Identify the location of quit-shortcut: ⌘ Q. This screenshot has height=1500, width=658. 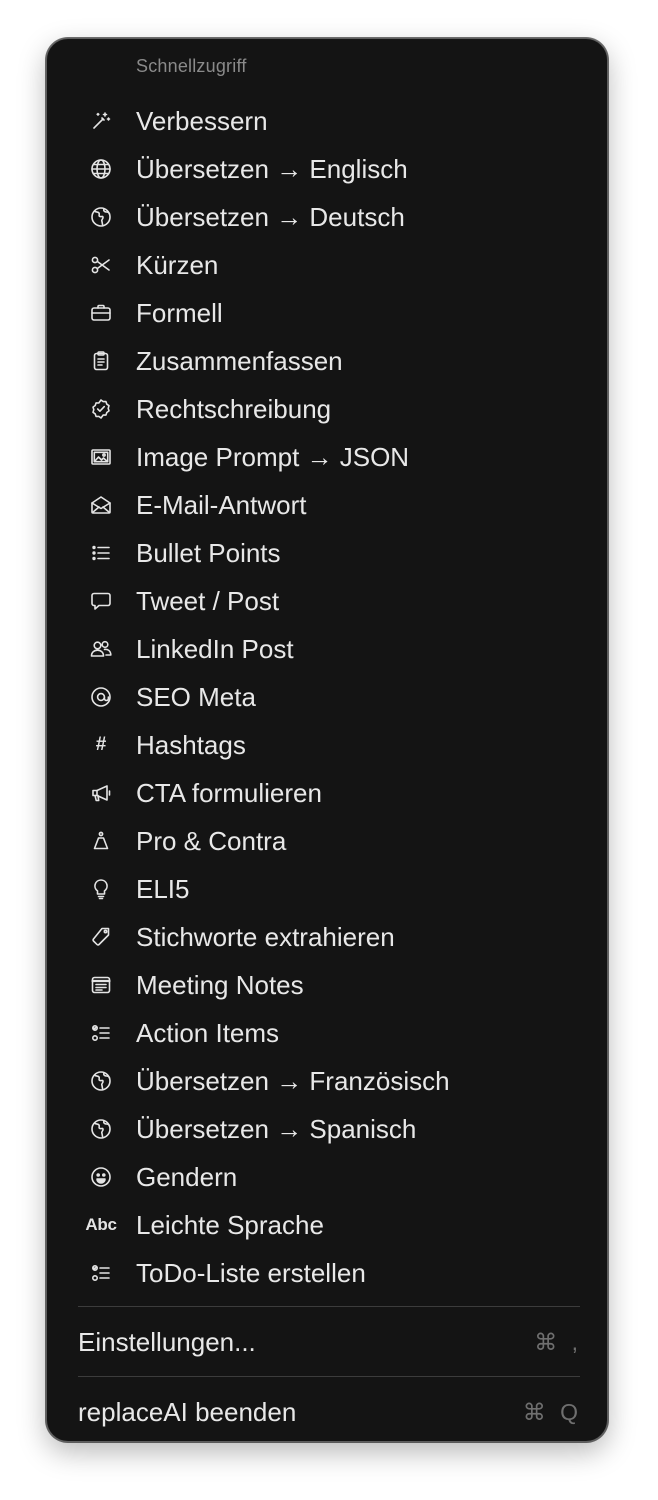
(552, 1411).